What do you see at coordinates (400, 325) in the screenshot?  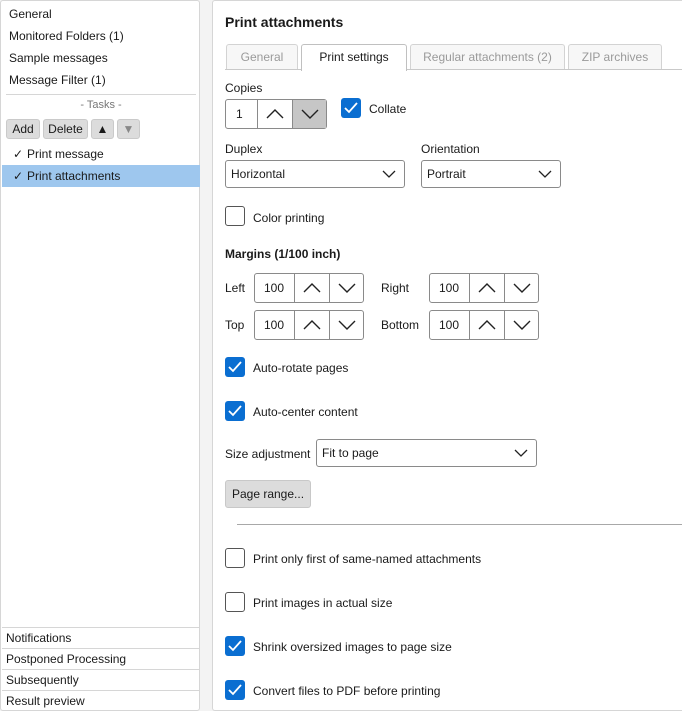 I see `margin-bottom-label: Bottom` at bounding box center [400, 325].